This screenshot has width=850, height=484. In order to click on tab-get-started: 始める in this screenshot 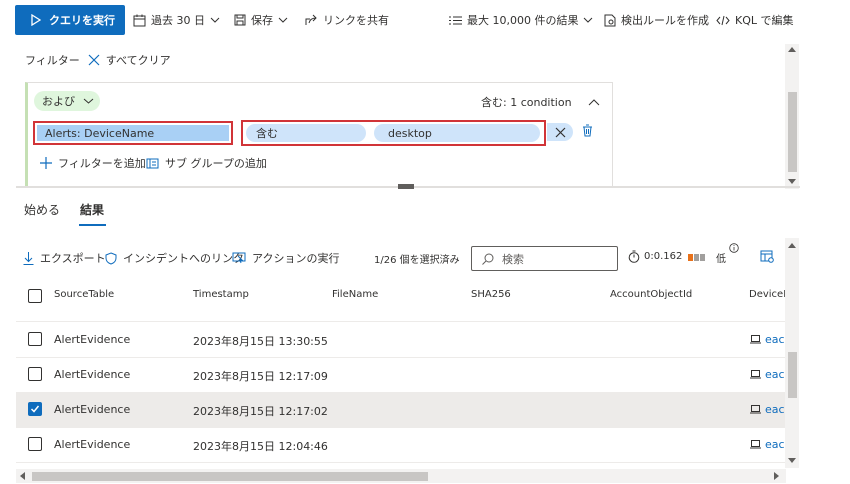, I will do `click(42, 209)`.